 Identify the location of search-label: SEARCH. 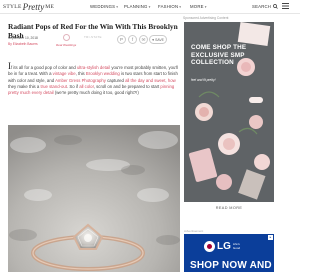
(262, 6).